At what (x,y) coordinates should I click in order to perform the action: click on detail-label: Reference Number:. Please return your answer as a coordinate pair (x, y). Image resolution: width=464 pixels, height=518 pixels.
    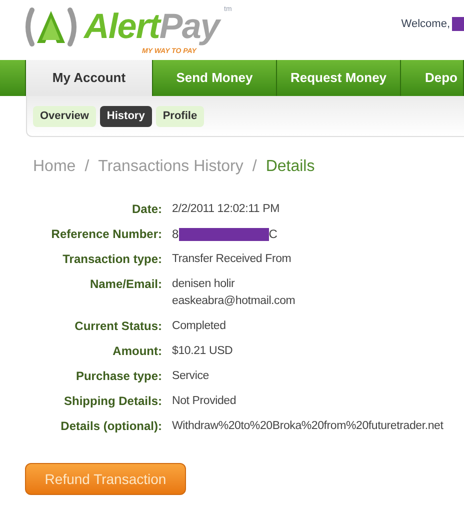
    Looking at the image, I should click on (106, 234).